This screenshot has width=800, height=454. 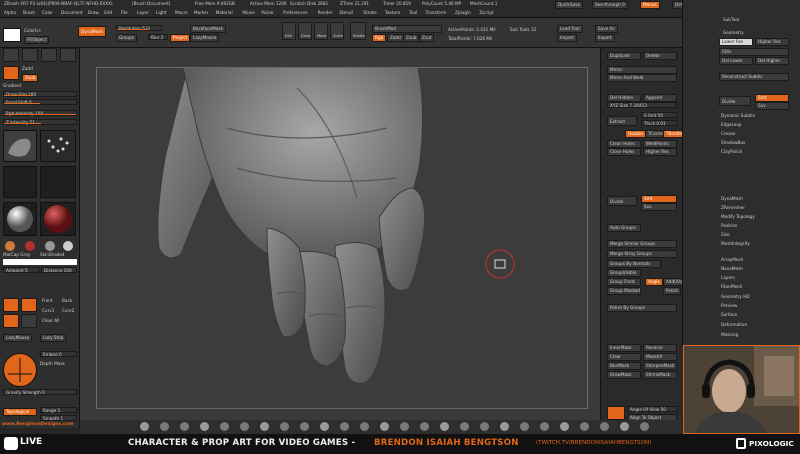 What do you see at coordinates (616, 413) in the screenshot?
I see `camera-icon` at bounding box center [616, 413].